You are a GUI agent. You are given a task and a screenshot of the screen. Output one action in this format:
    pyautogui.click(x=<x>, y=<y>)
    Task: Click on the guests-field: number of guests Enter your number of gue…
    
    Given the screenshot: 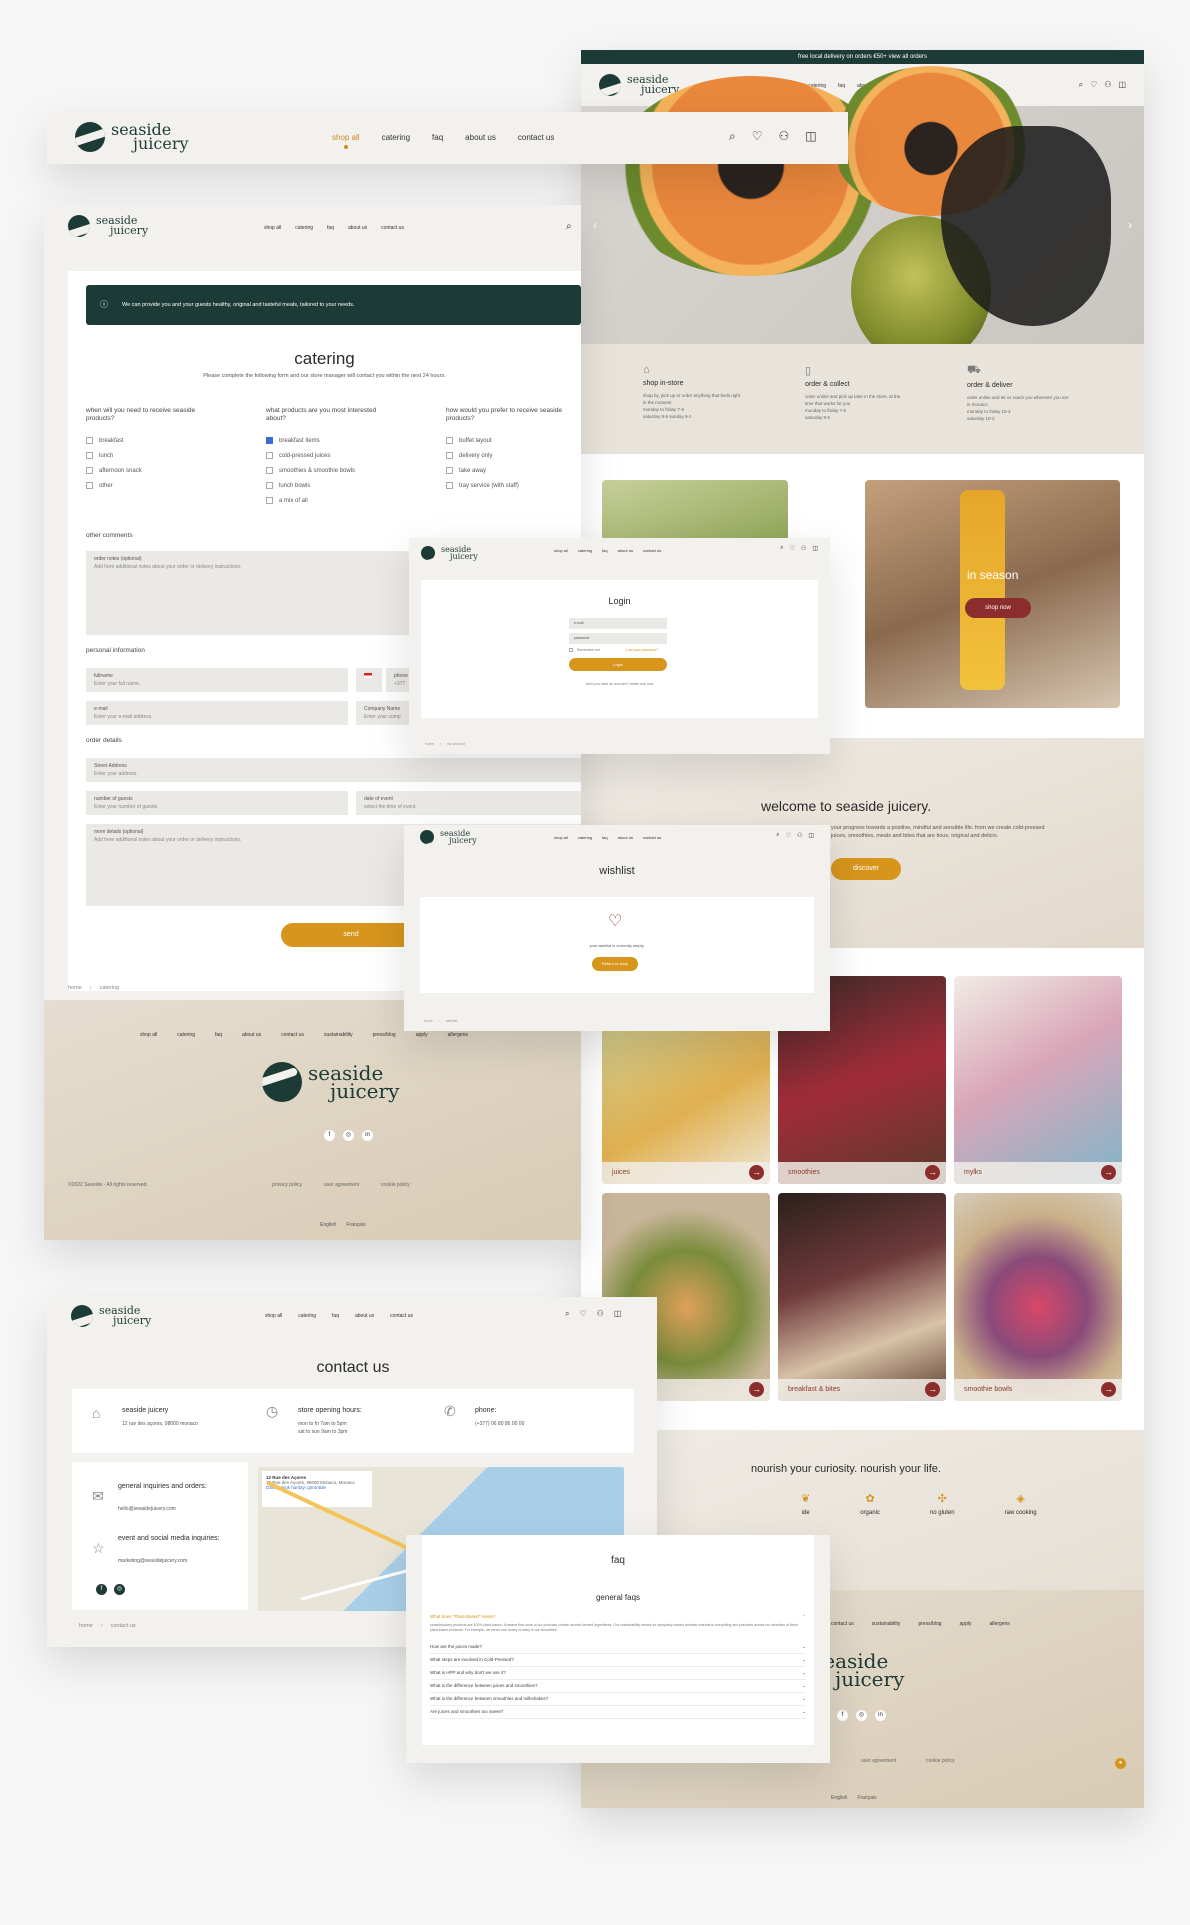 What is the action you would take?
    pyautogui.click(x=217, y=803)
    